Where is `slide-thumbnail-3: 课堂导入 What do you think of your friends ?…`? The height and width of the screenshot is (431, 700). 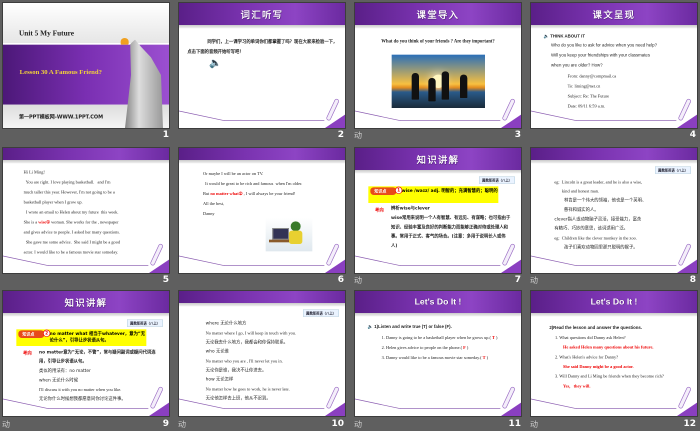 slide-thumbnail-3: 课堂导入 What do you think of your friends ?… is located at coordinates (438, 65).